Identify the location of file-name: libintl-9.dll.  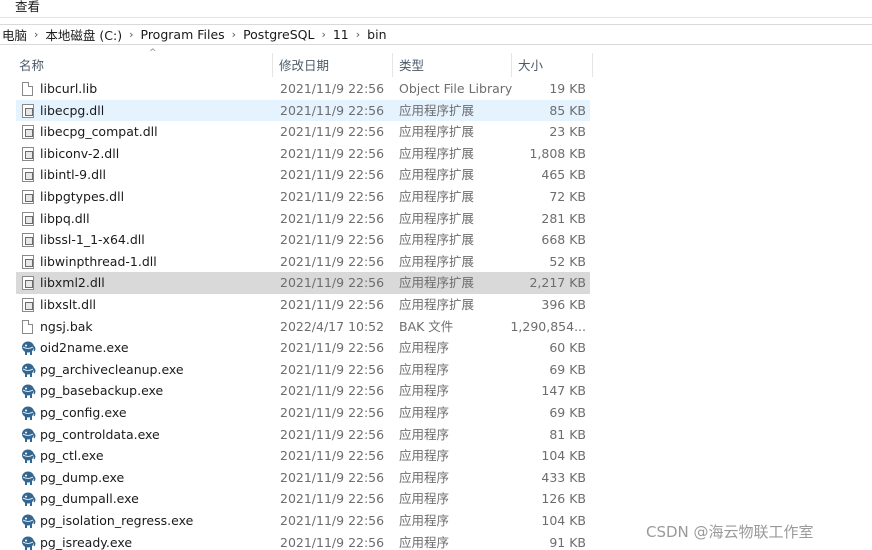
(73, 175).